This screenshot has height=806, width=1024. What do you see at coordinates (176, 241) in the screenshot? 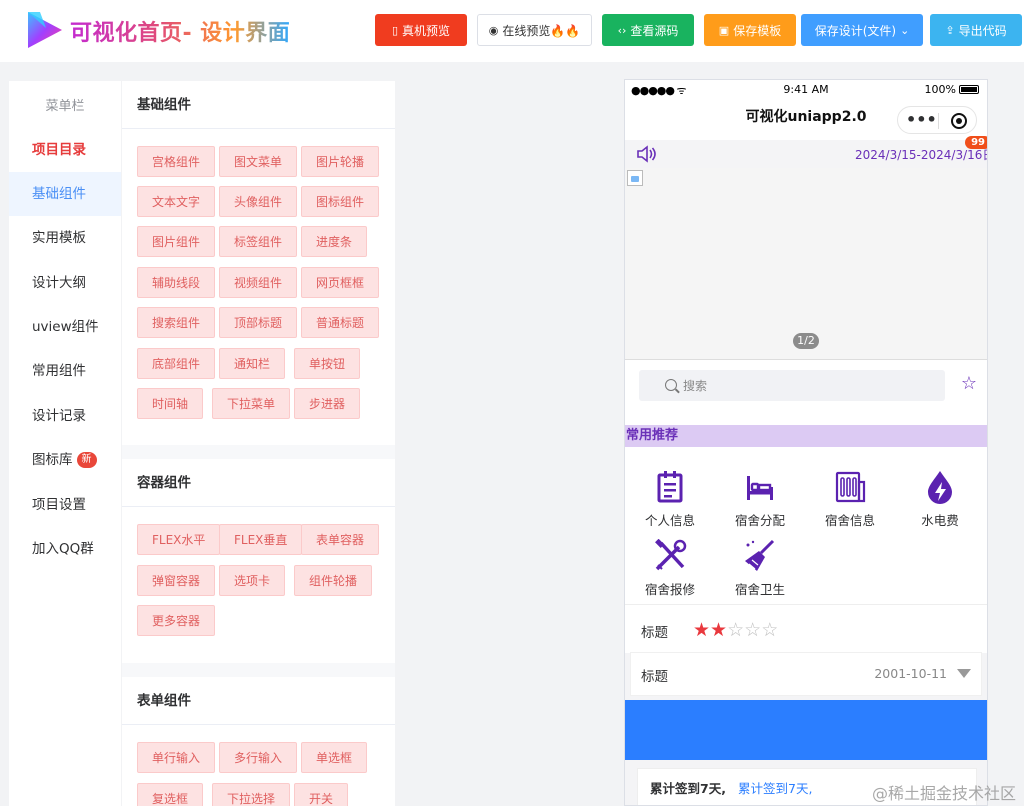
I see `component-chip: 图片组件` at bounding box center [176, 241].